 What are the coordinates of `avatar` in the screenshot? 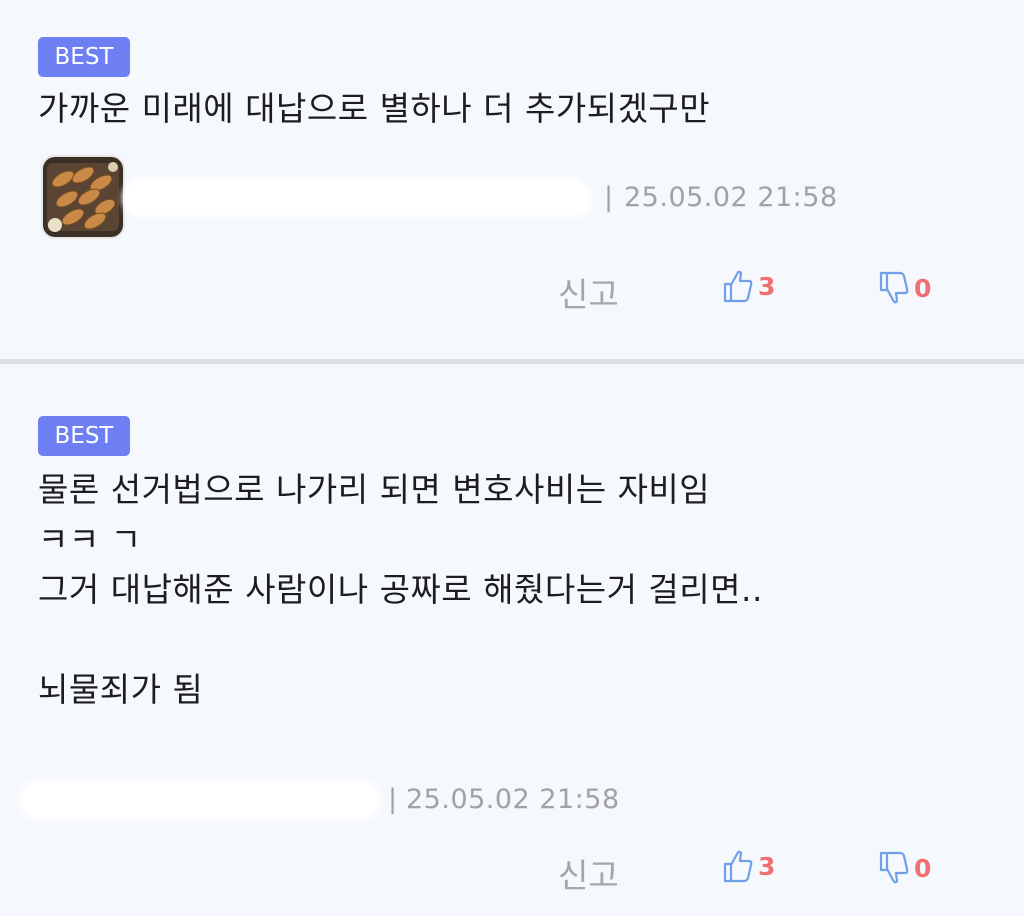 It's located at (83, 197).